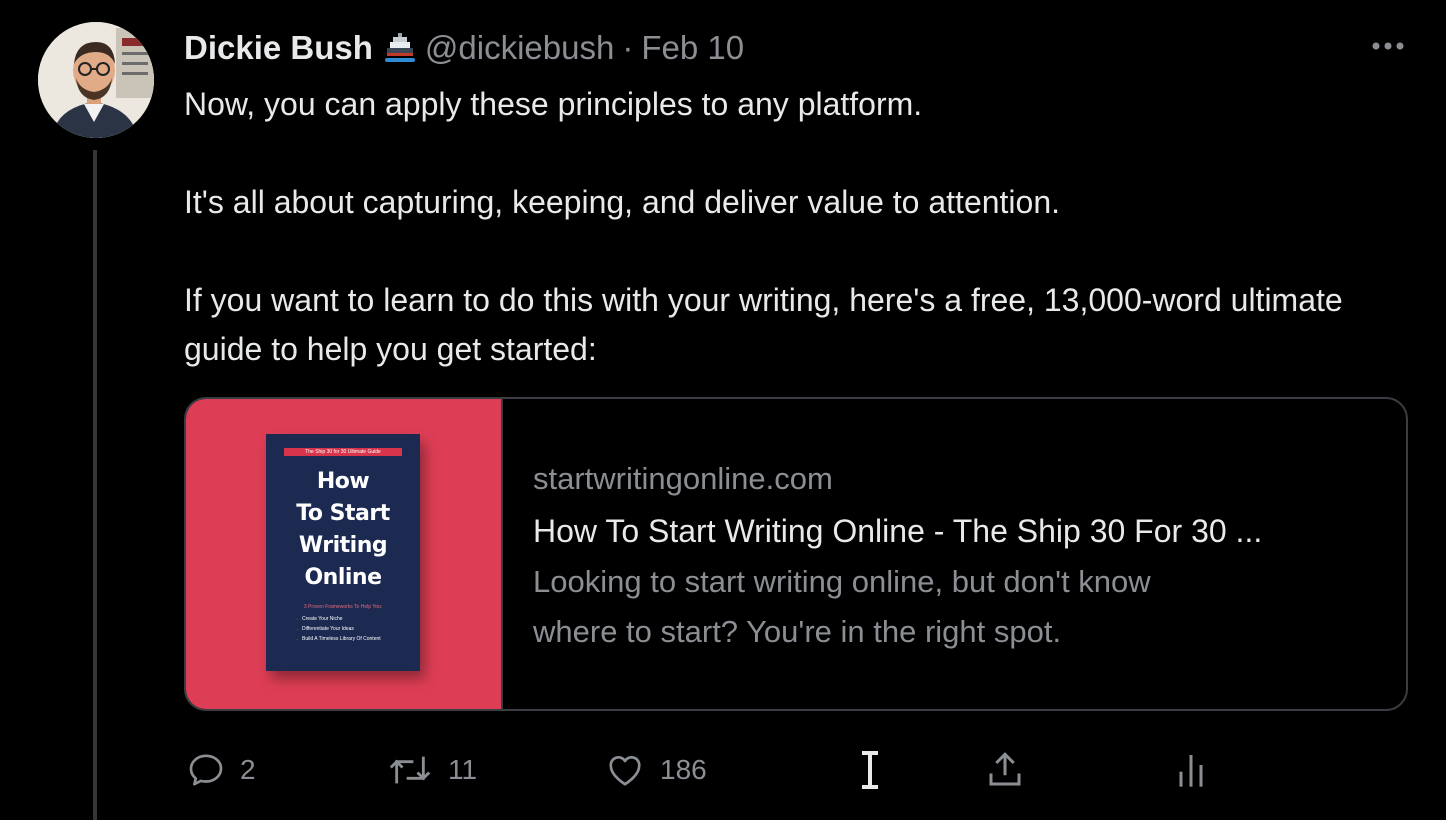 The image size is (1446, 820). I want to click on retweet-count: 11, so click(463, 769).